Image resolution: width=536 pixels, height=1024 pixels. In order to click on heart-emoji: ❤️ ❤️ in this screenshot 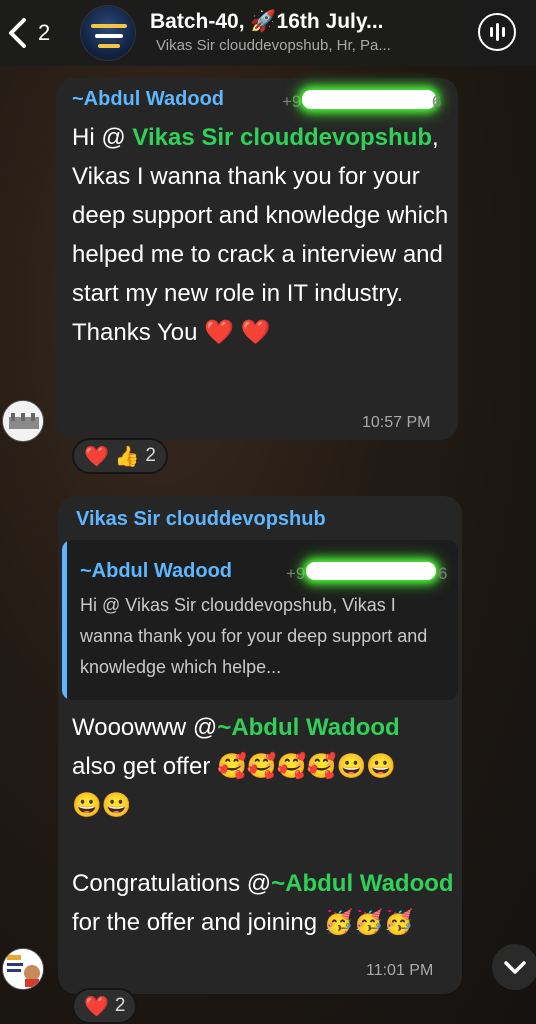, I will do `click(237, 332)`.